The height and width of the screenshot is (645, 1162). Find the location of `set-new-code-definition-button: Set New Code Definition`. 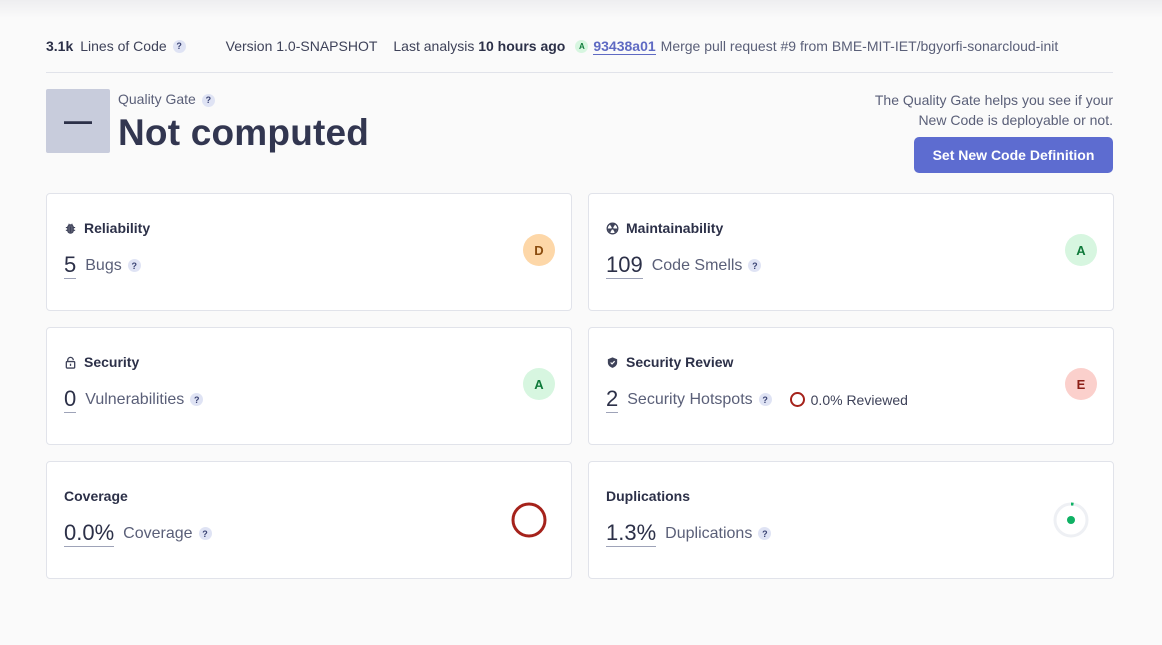

set-new-code-definition-button: Set New Code Definition is located at coordinates (1013, 155).